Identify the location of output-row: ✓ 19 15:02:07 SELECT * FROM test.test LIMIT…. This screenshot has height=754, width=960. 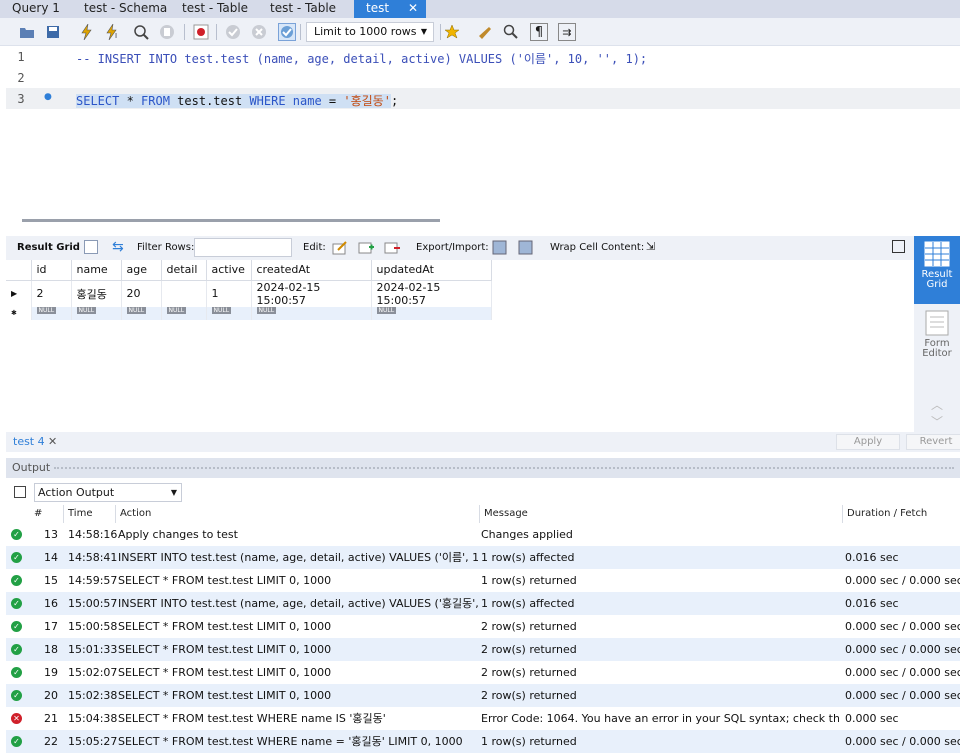
(483, 672).